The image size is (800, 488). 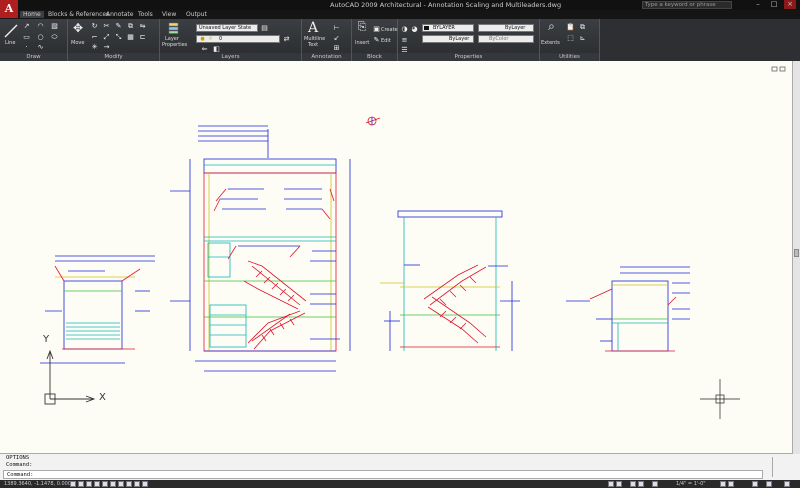 What do you see at coordinates (78, 14) in the screenshot?
I see `tab-blocks-references: Blocks & References` at bounding box center [78, 14].